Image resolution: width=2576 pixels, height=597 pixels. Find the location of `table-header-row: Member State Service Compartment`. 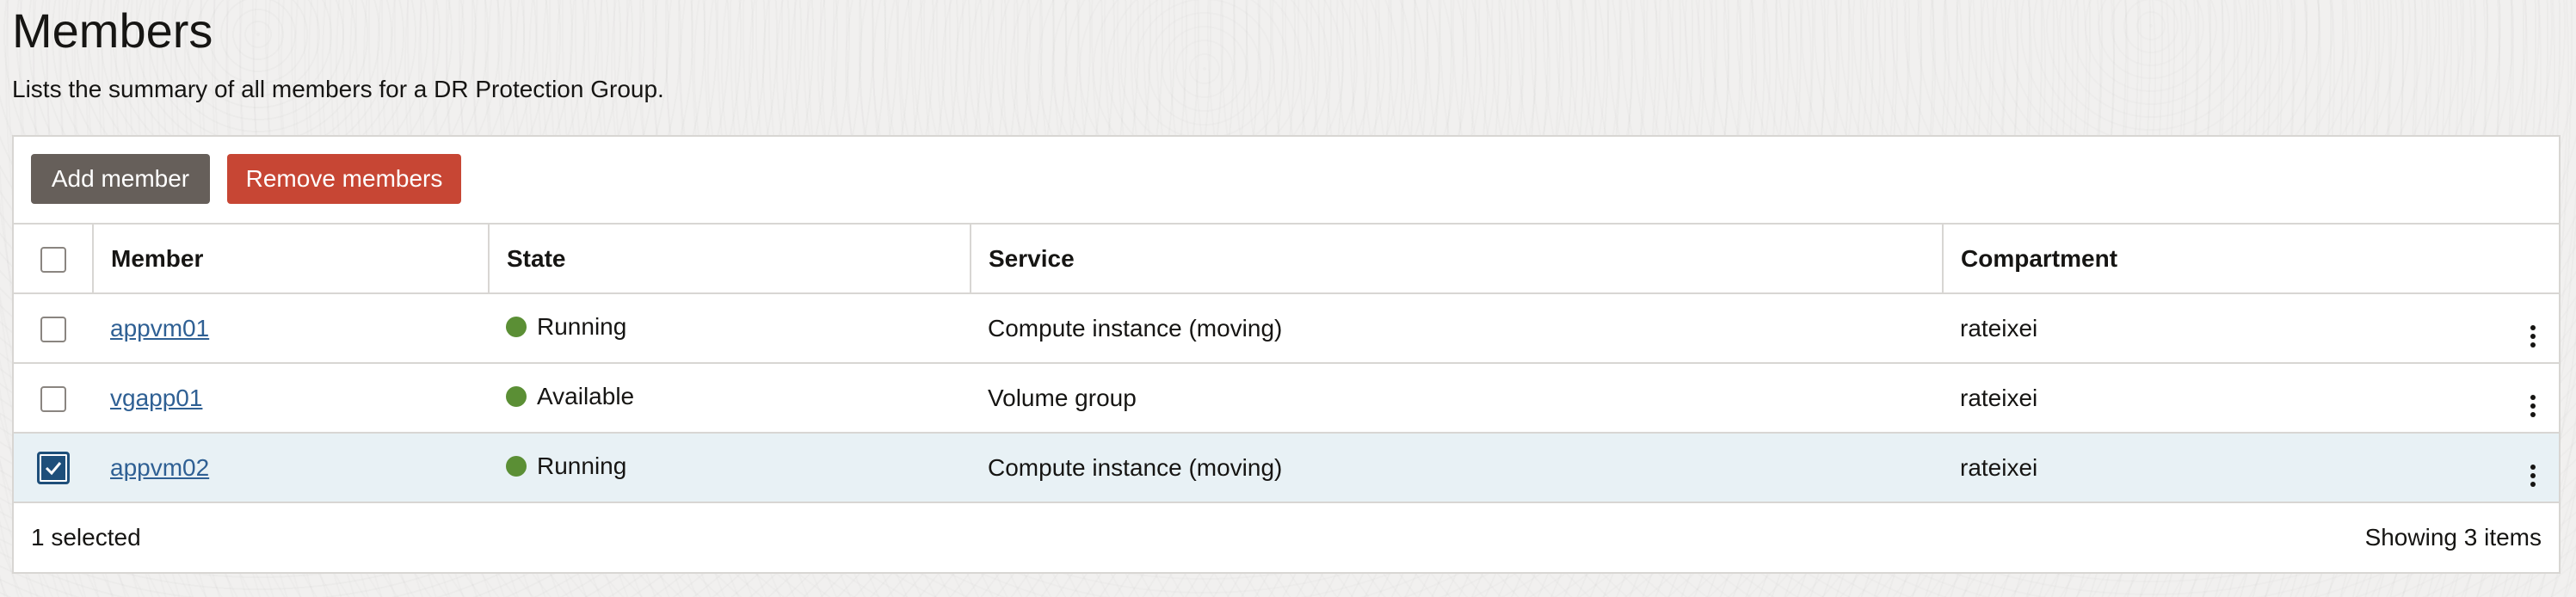

table-header-row: Member State Service Compartment is located at coordinates (1287, 258).